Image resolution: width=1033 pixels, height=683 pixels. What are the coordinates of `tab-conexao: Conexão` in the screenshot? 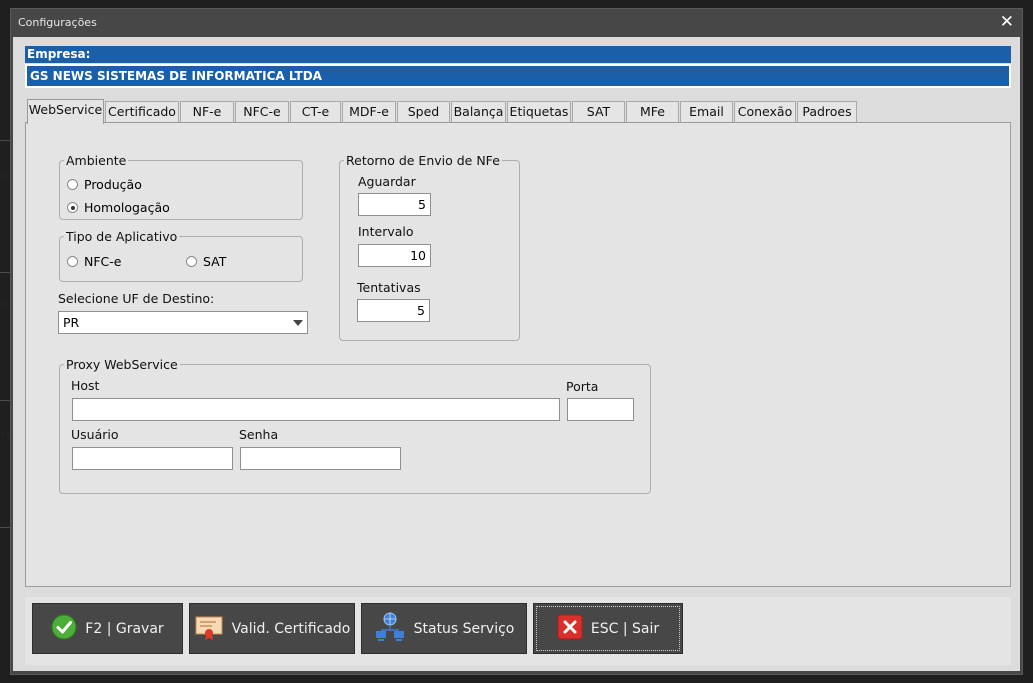 It's located at (765, 111).